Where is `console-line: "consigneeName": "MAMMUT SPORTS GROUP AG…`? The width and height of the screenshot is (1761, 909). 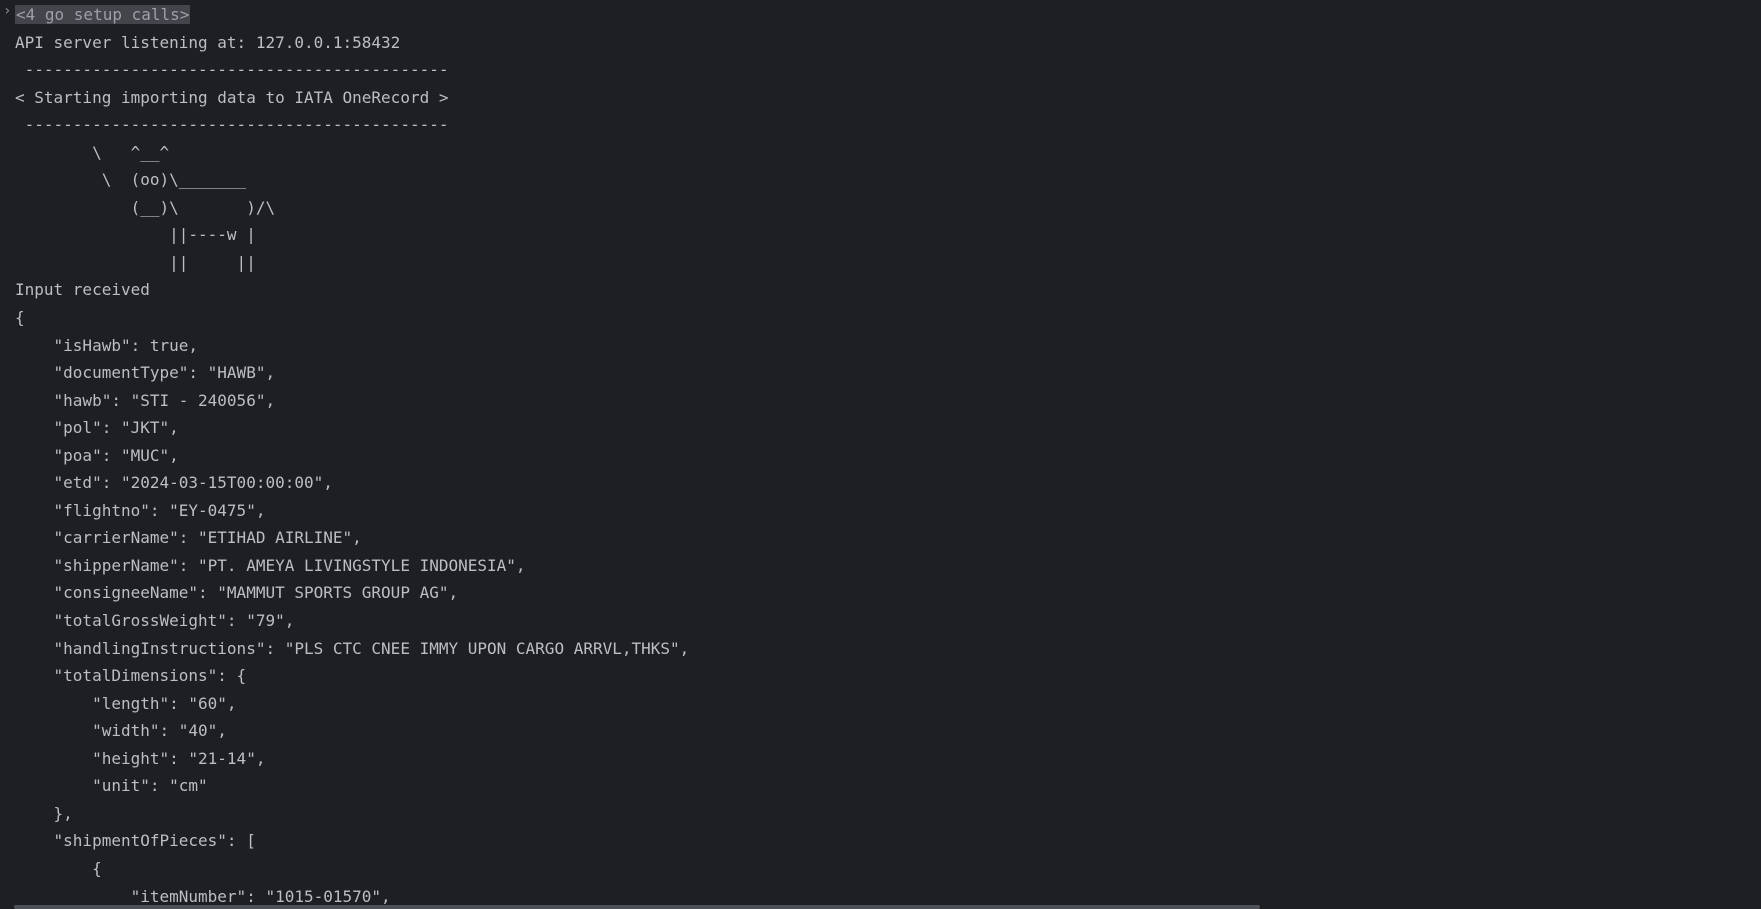 console-line: "consigneeName": "MAMMUT SPORTS GROUP AG… is located at coordinates (237, 593).